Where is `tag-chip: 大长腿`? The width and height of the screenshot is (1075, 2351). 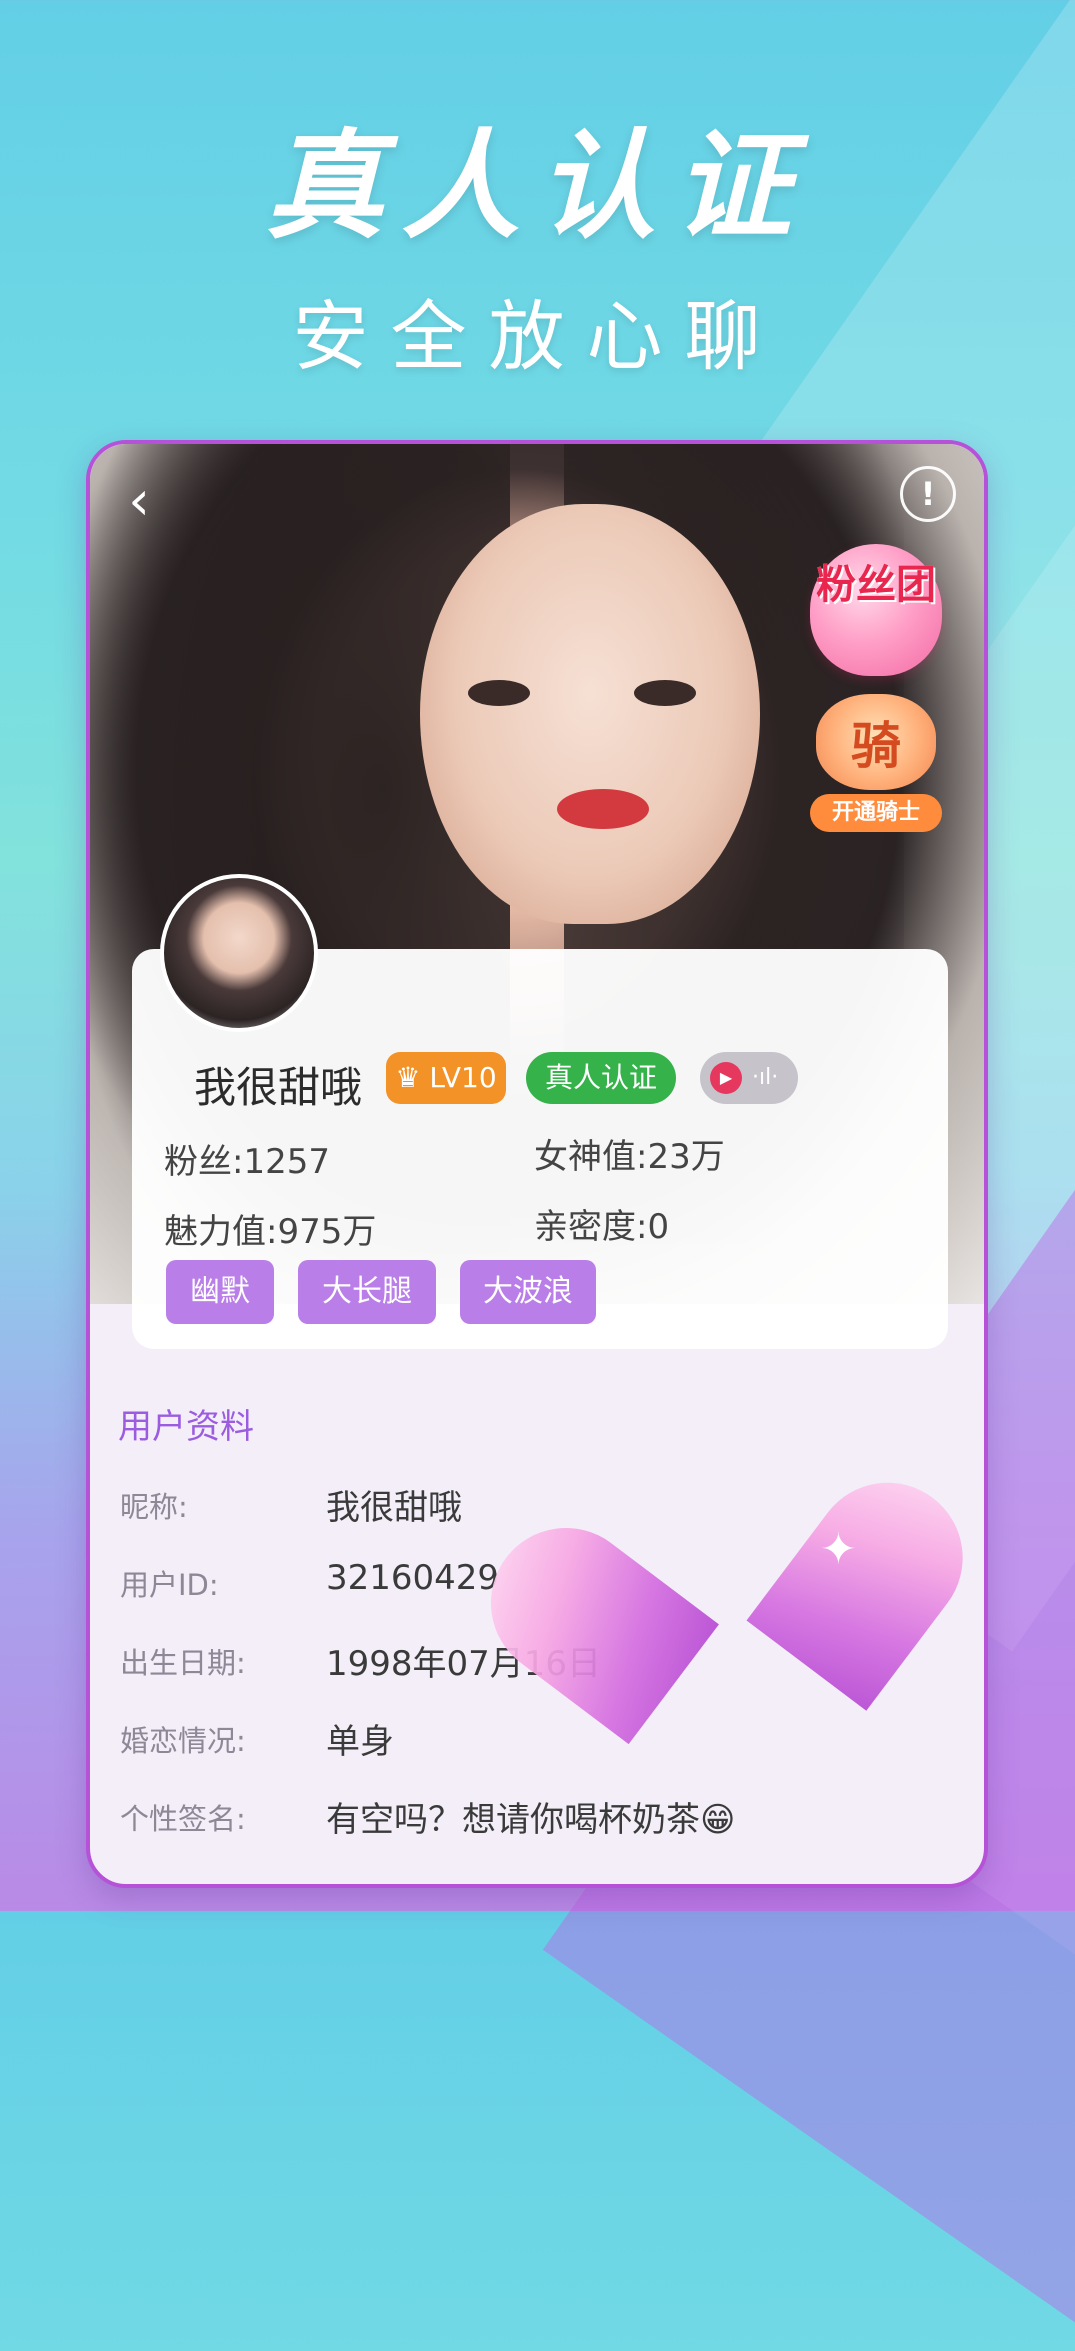 tag-chip: 大长腿 is located at coordinates (367, 1292).